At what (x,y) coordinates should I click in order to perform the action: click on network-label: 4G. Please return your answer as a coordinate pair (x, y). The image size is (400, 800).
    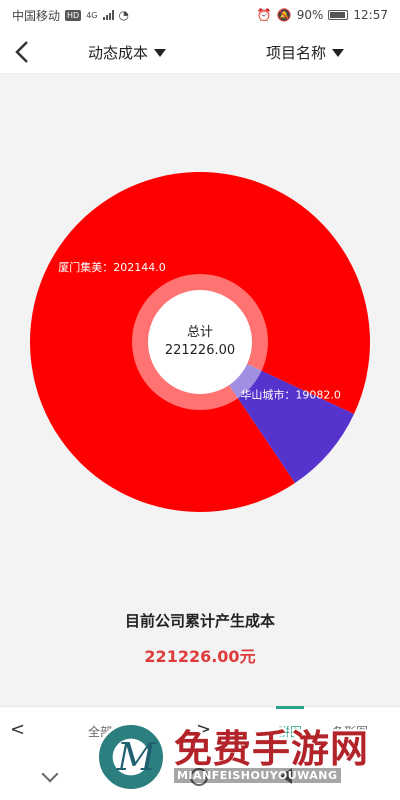
    Looking at the image, I should click on (92, 15).